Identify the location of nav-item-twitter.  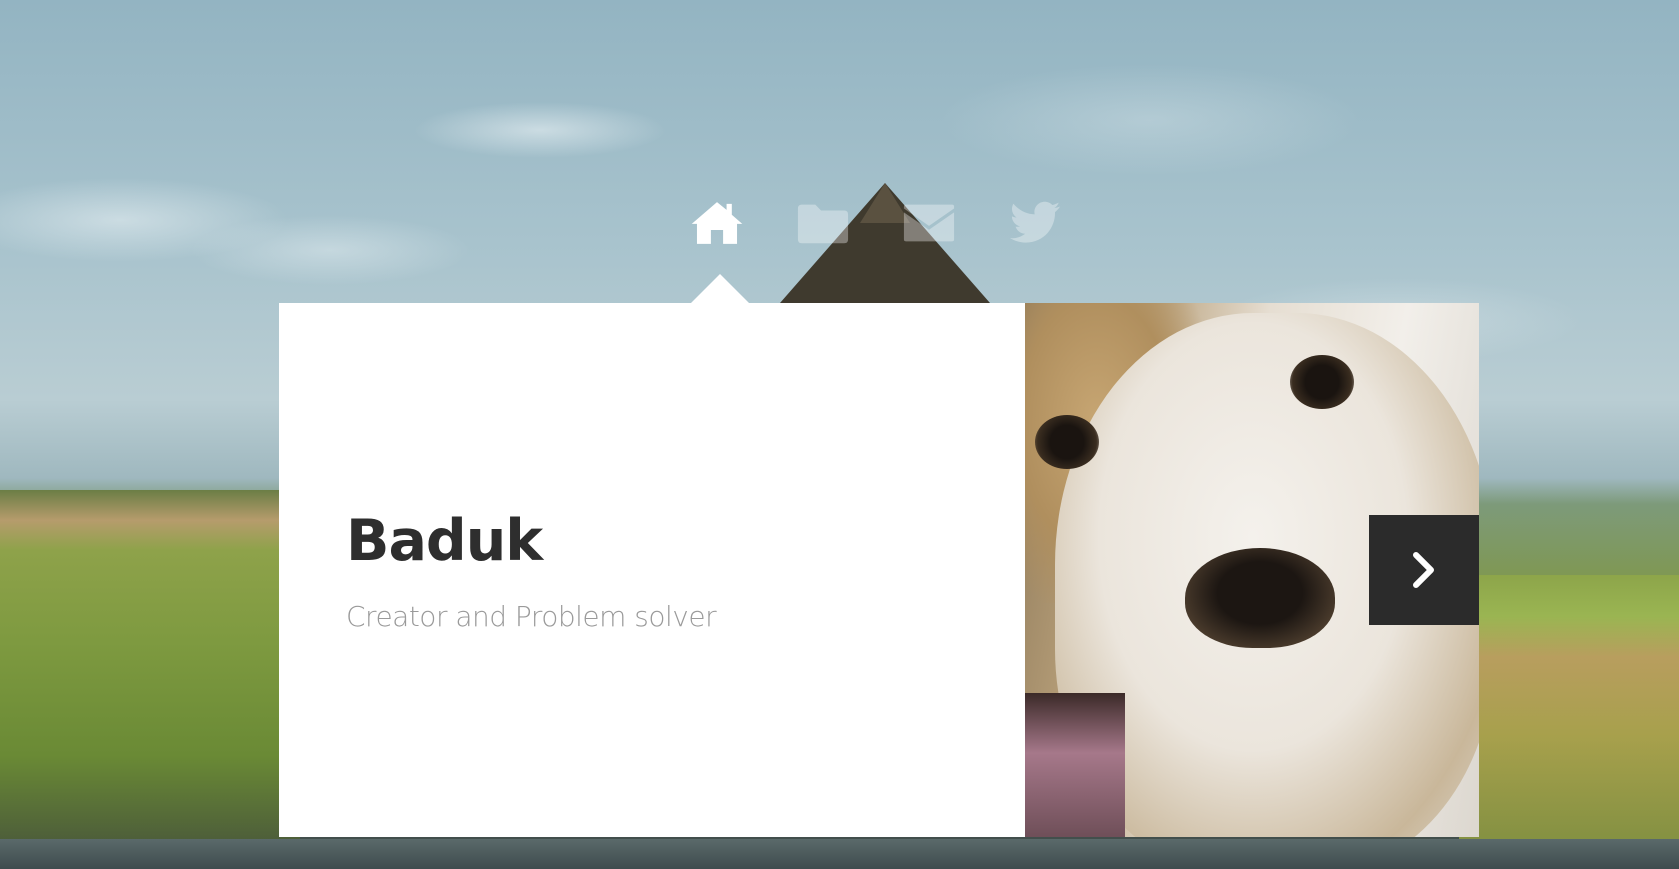
(1035, 223).